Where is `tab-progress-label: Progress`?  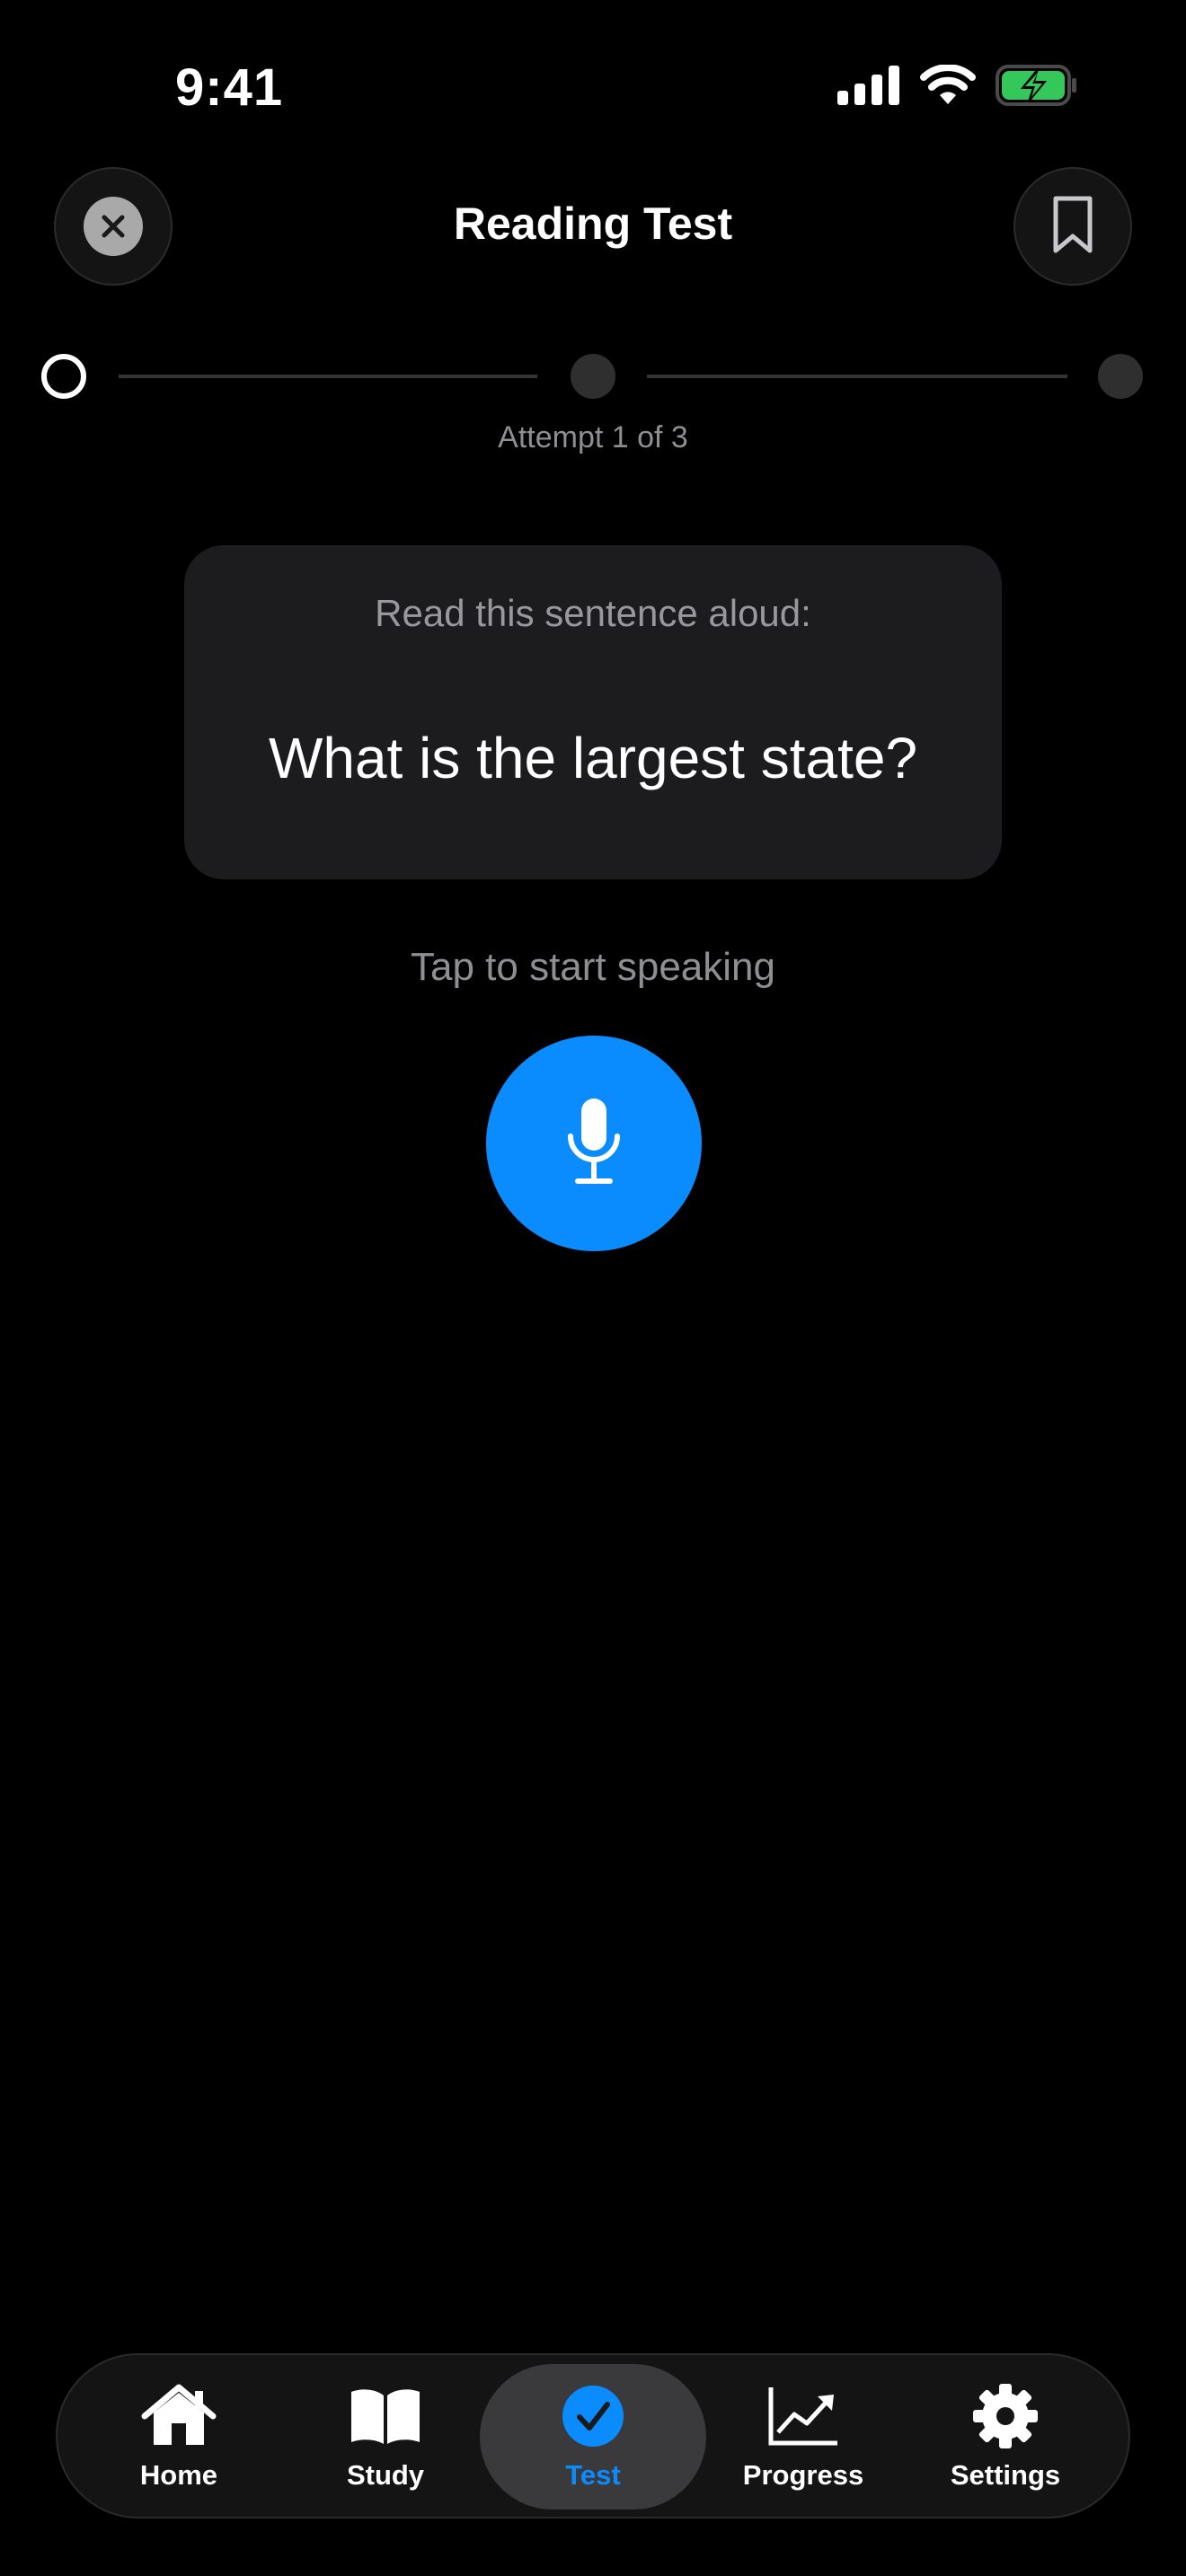 tab-progress-label: Progress is located at coordinates (803, 2475).